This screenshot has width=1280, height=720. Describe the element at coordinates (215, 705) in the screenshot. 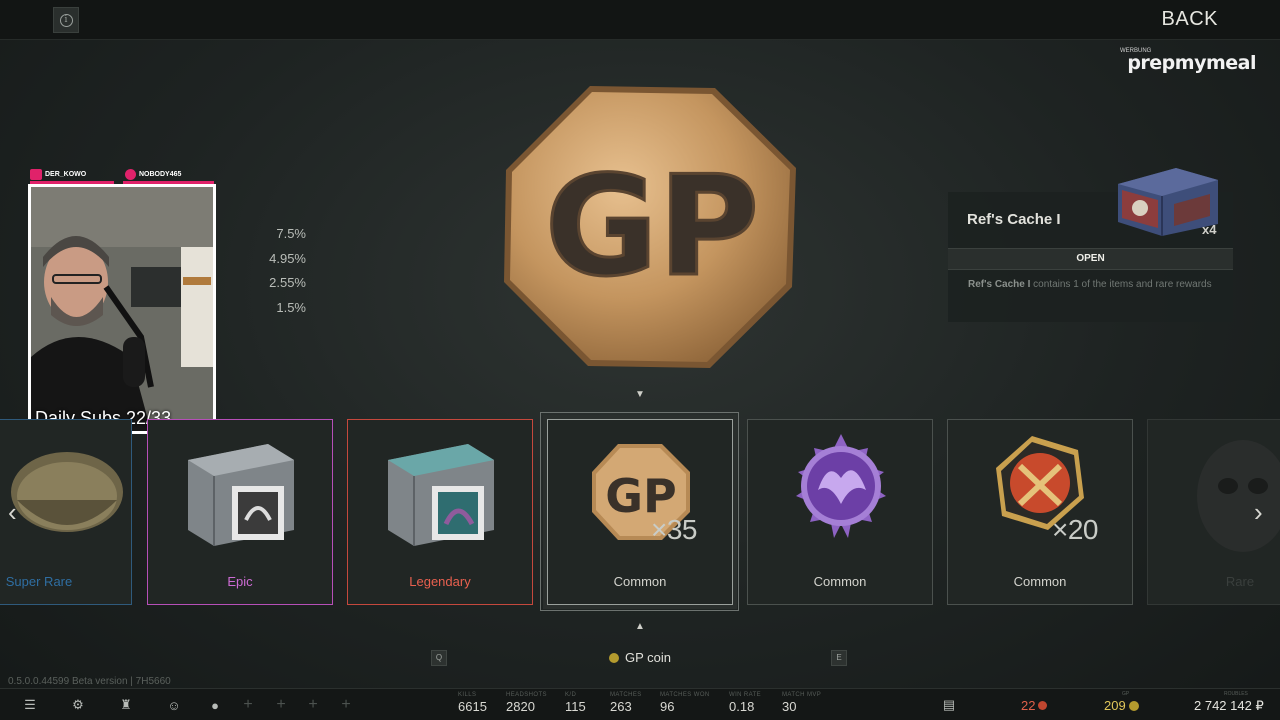

I see `avatar-icon: ●` at that location.